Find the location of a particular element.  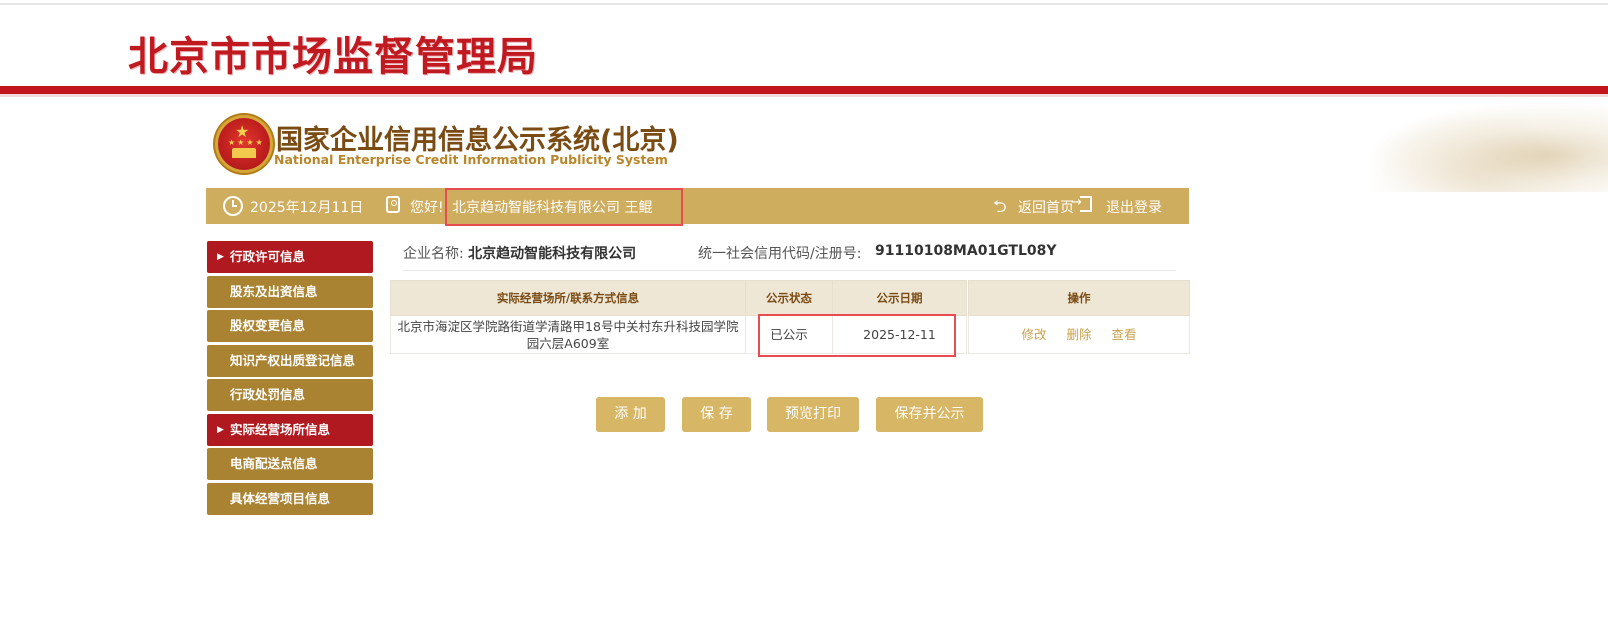

sidebar-item-label: 行政许可信息 is located at coordinates (268, 256).